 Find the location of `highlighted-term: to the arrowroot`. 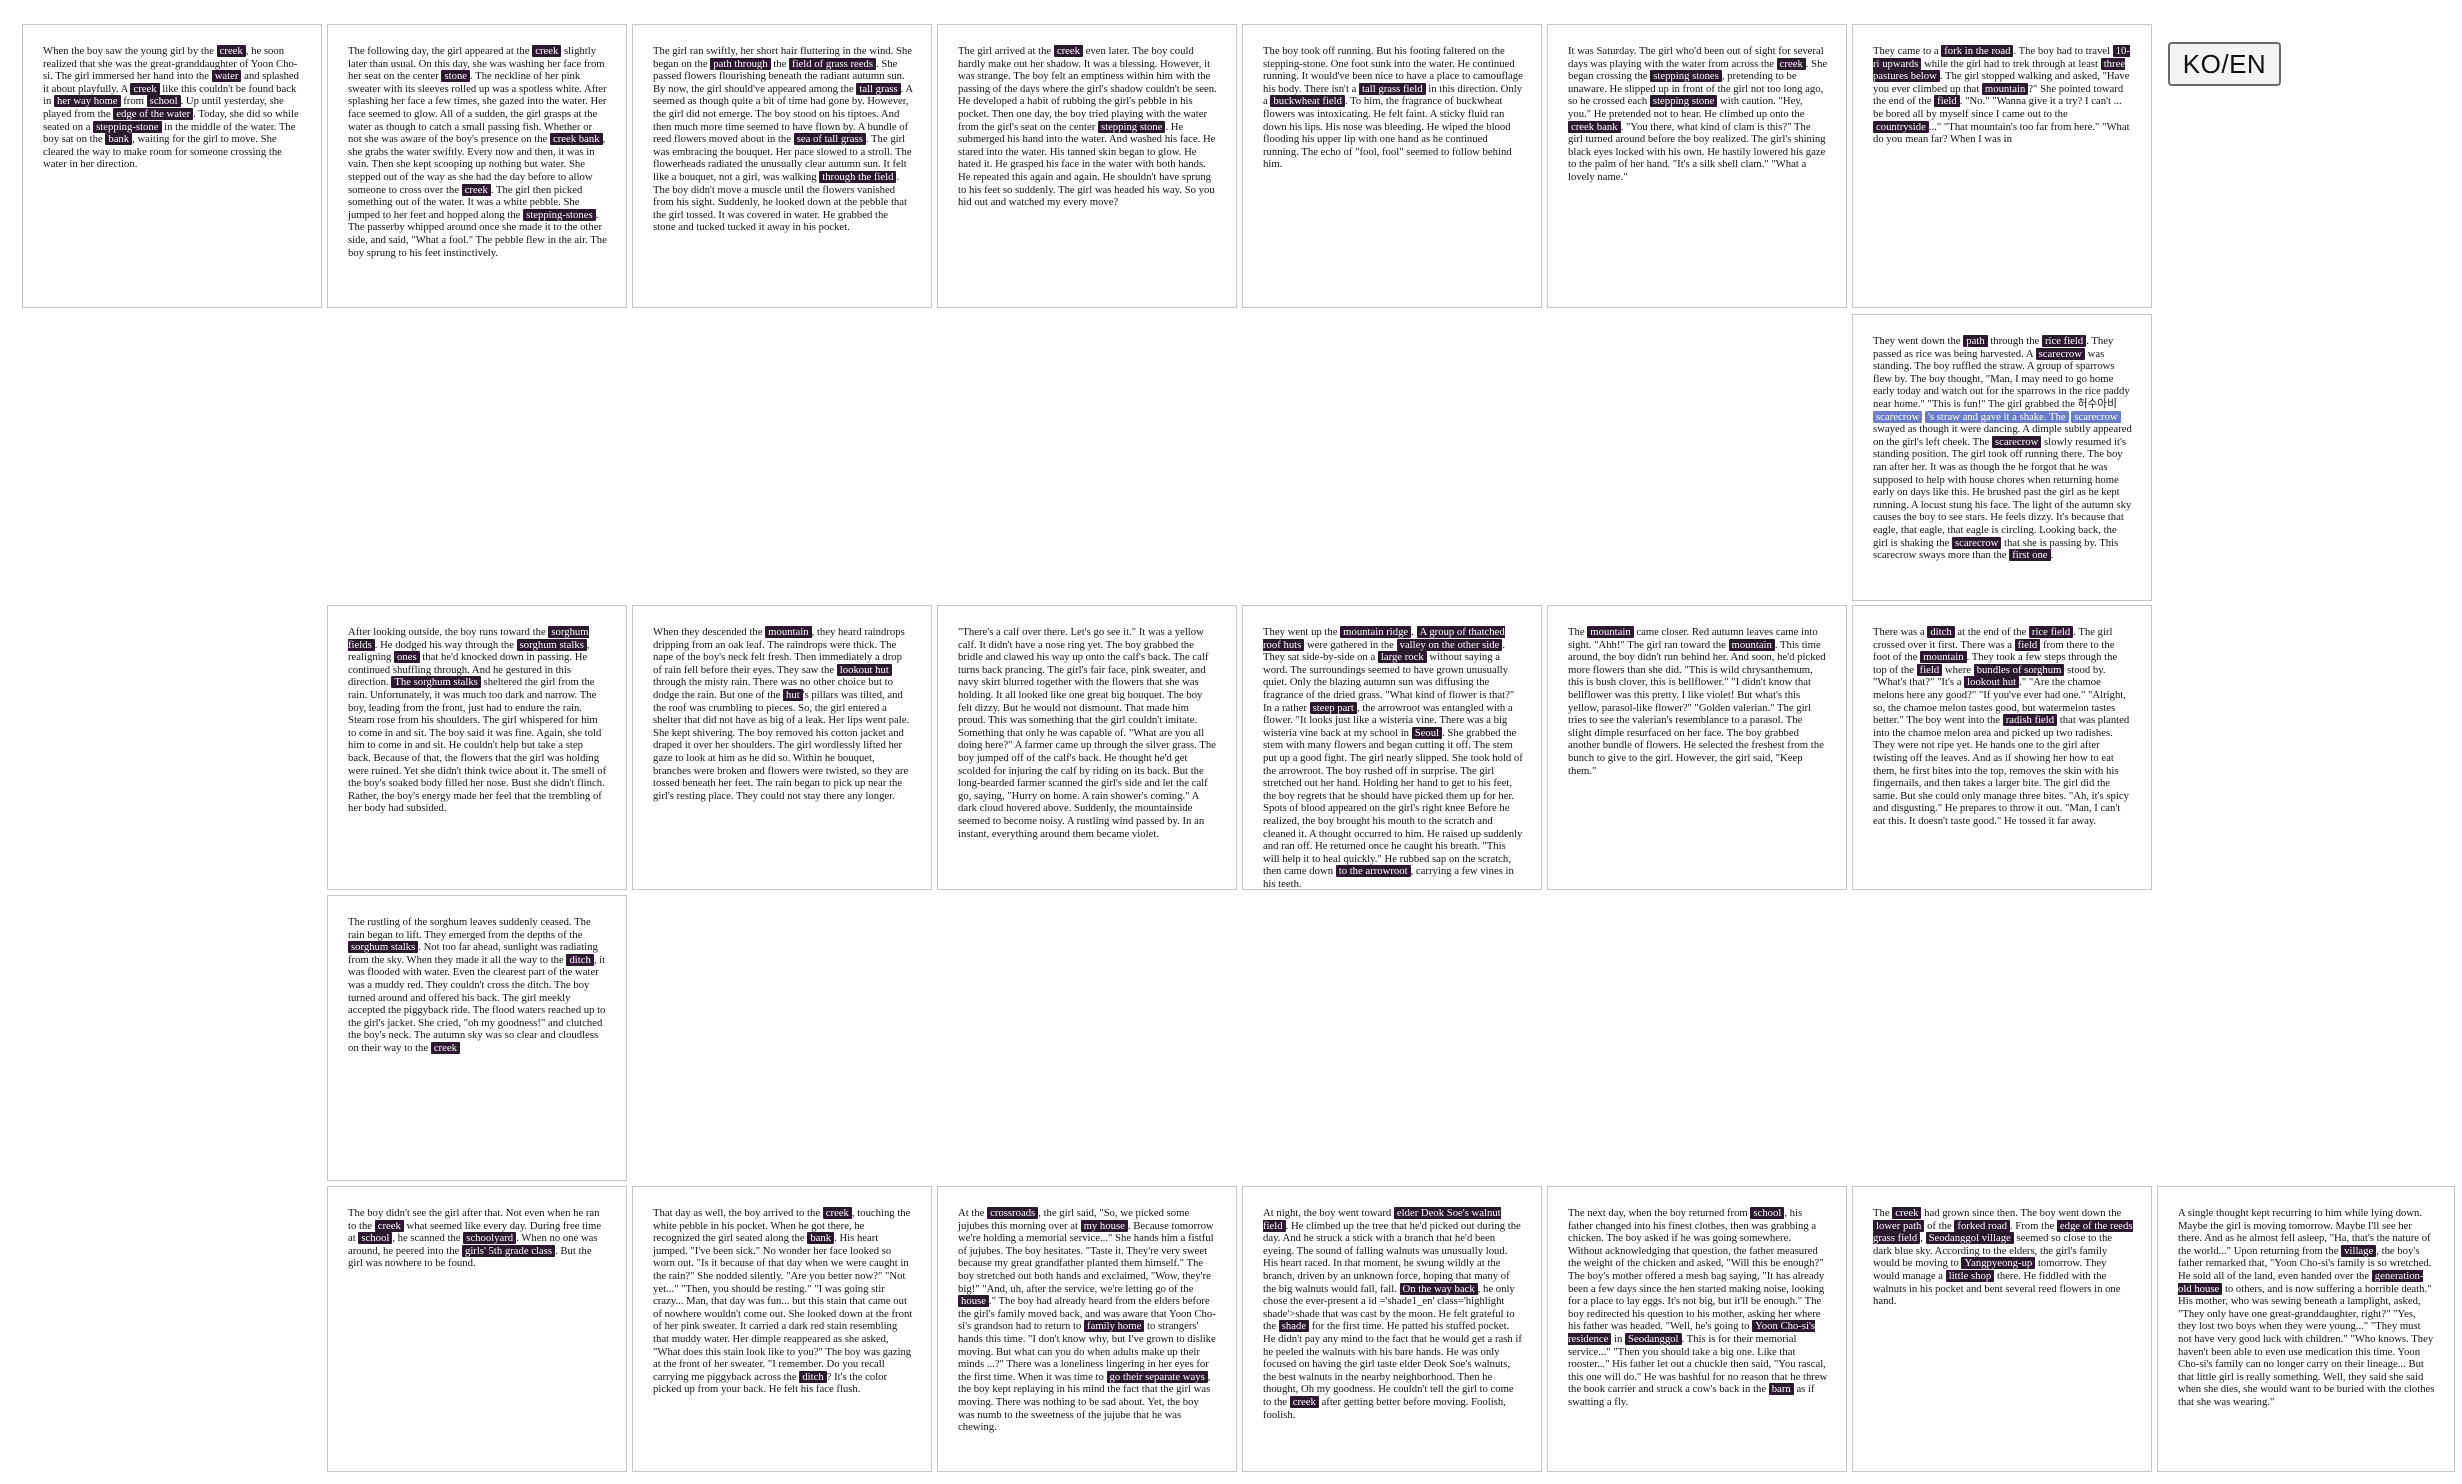

highlighted-term: to the arrowroot is located at coordinates (1373, 871).